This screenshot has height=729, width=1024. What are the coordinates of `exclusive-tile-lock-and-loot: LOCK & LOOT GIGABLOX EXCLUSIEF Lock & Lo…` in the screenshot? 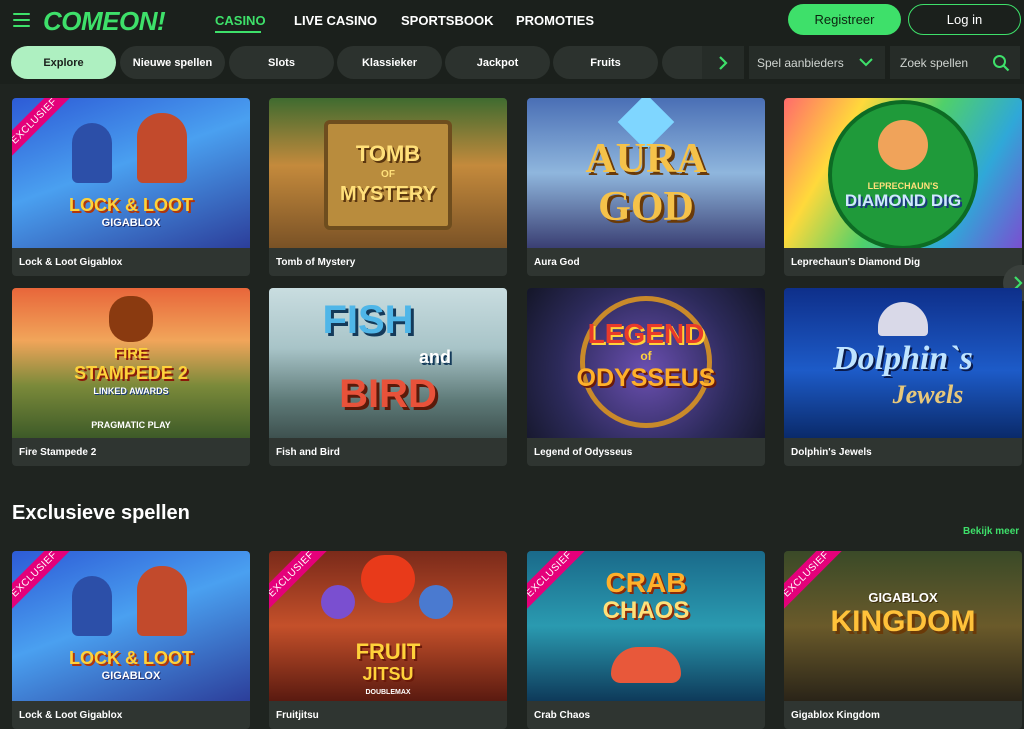 It's located at (131, 640).